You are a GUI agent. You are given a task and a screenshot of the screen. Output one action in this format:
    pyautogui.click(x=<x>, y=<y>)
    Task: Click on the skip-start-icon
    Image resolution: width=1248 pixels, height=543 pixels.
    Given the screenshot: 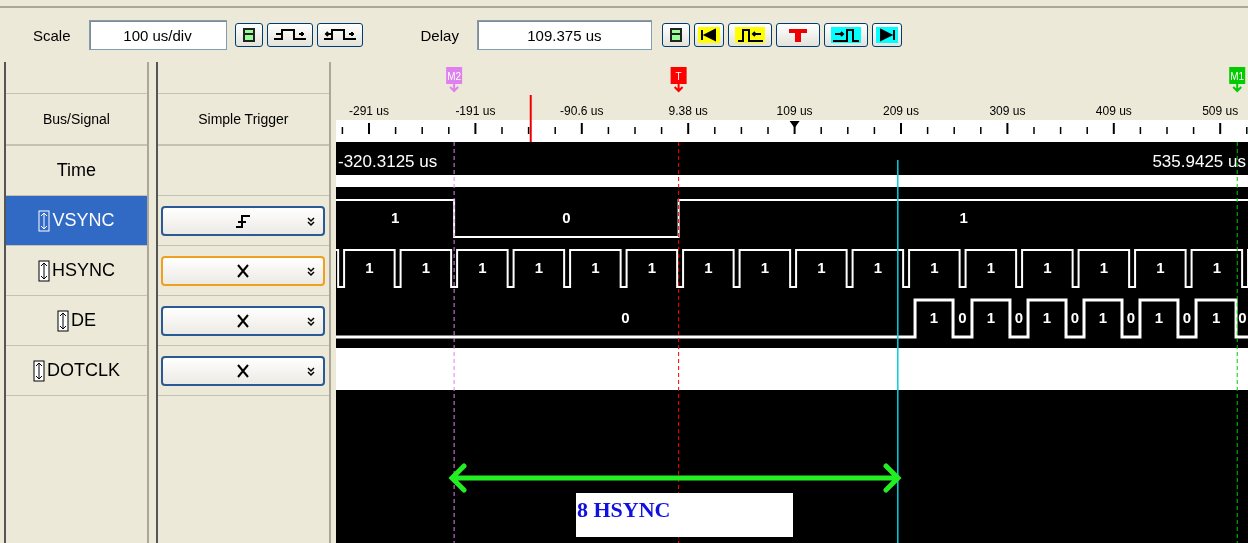 What is the action you would take?
    pyautogui.click(x=708, y=35)
    